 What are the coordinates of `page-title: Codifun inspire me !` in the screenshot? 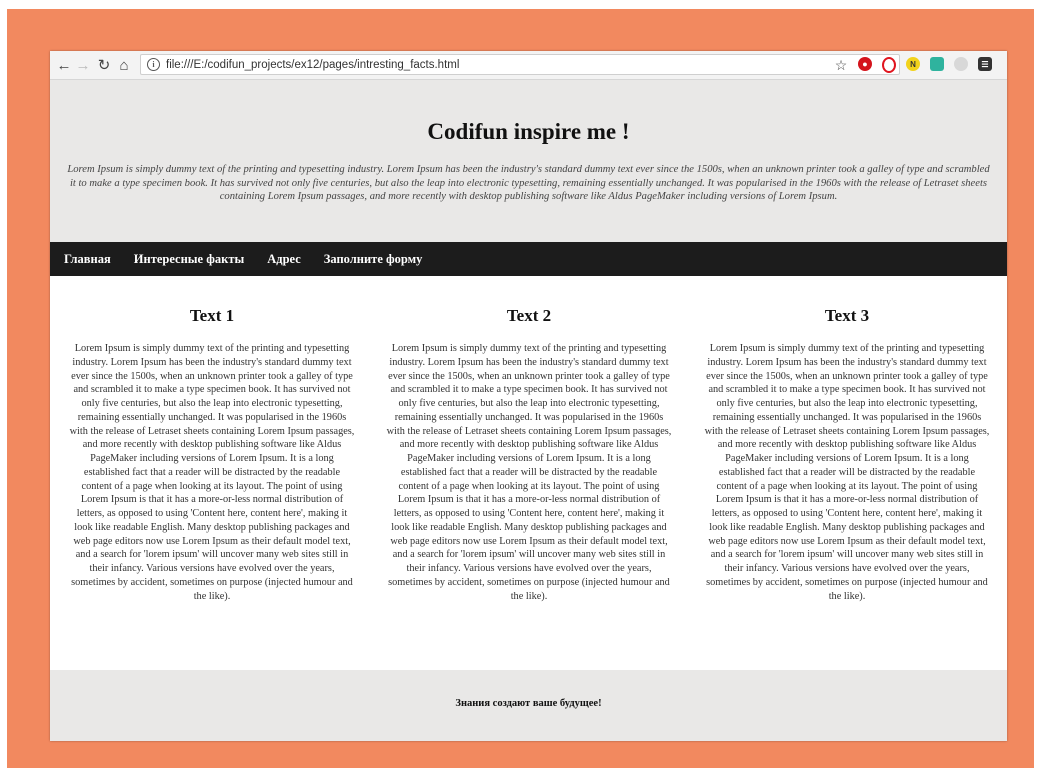 It's located at (528, 131).